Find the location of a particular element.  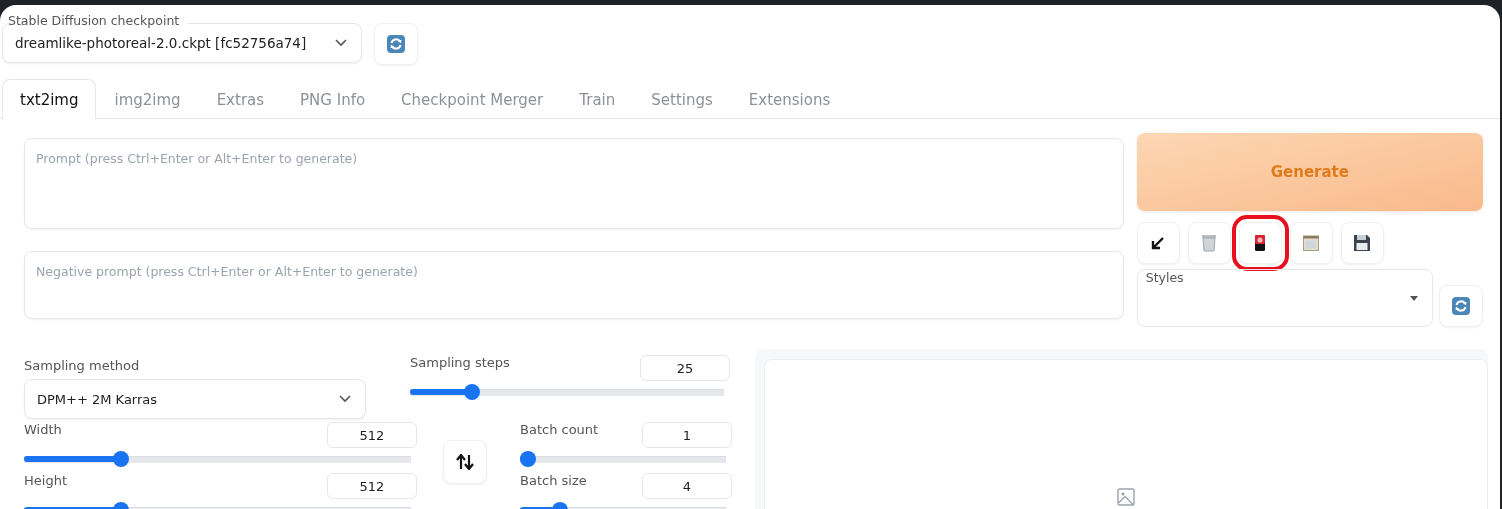

trash-icon is located at coordinates (1209, 243).